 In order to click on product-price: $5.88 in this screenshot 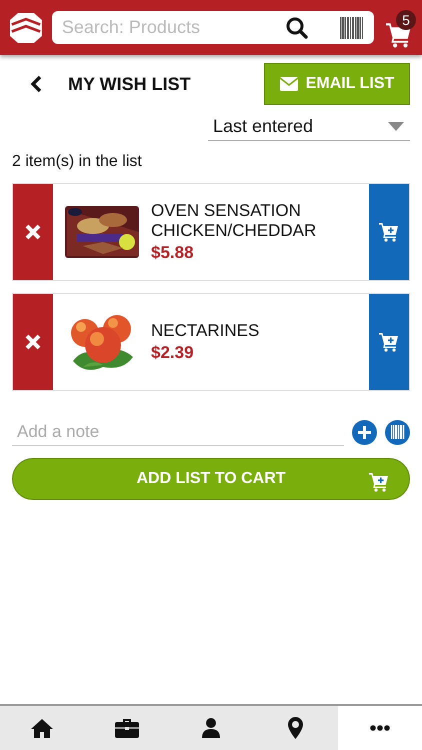, I will do `click(173, 253)`.